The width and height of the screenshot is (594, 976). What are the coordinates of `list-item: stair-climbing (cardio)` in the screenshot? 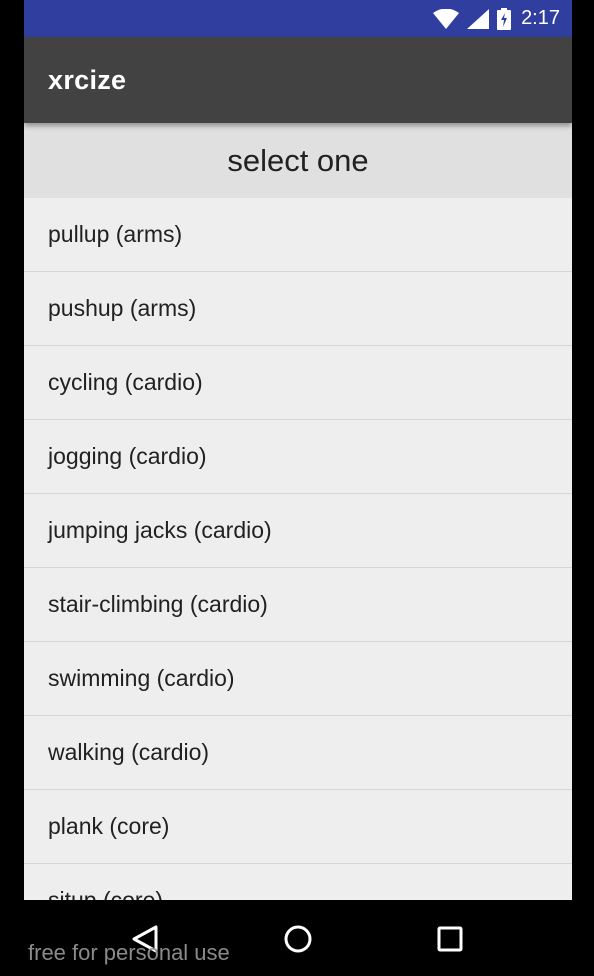 It's located at (298, 605).